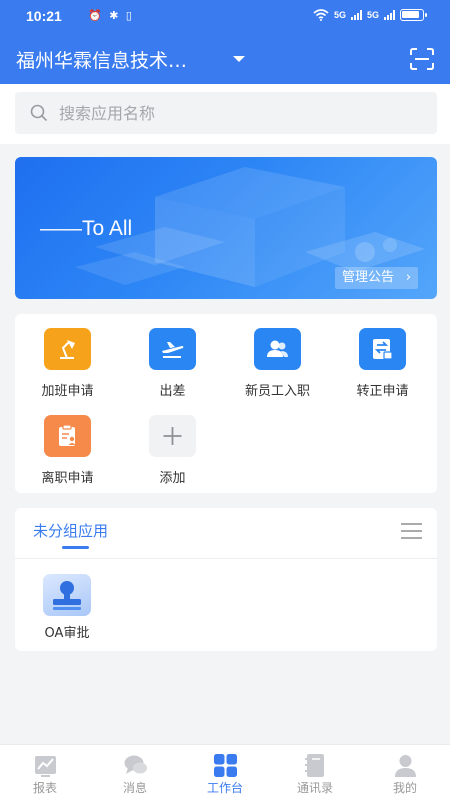  I want to click on plus-icon, so click(172, 436).